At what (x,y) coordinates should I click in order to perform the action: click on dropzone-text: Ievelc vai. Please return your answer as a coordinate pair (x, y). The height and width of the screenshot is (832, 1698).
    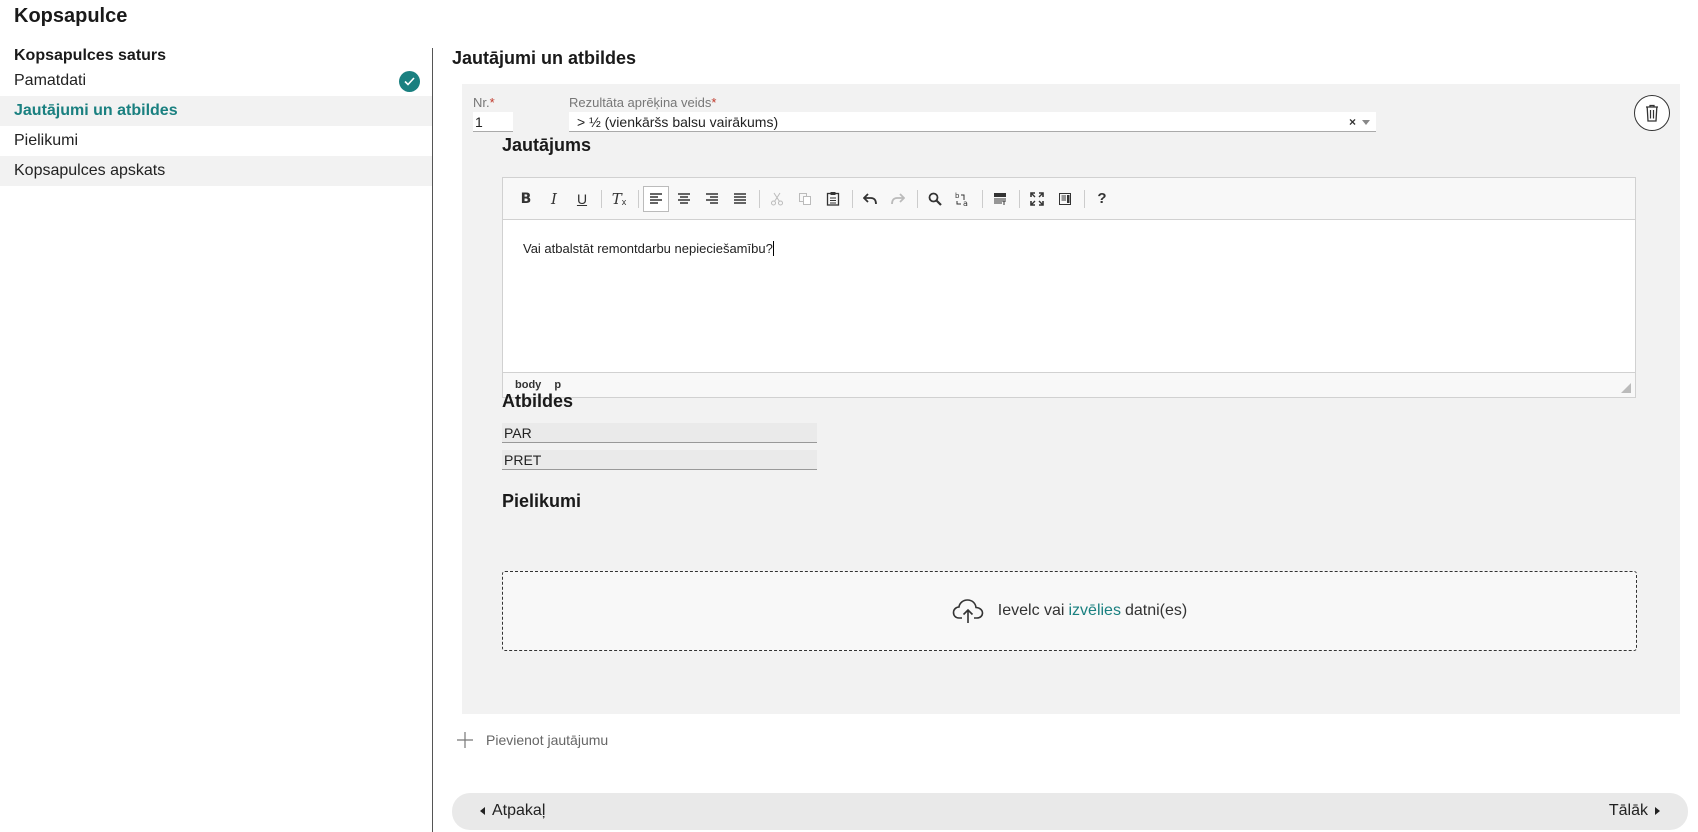
    Looking at the image, I should click on (1031, 610).